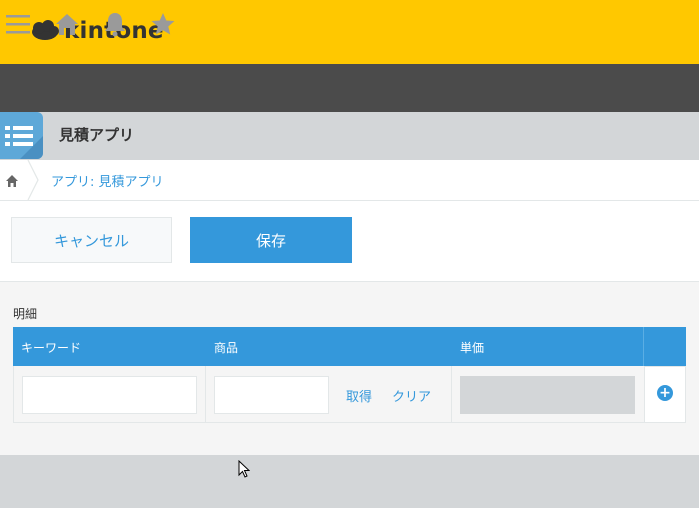 Image resolution: width=699 pixels, height=508 pixels. Describe the element at coordinates (97, 135) in the screenshot. I see `app-title: 見積アプリ` at that location.